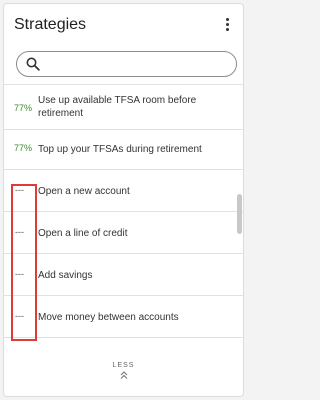 This screenshot has width=320, height=400. I want to click on scrollbar-thumb, so click(239, 214).